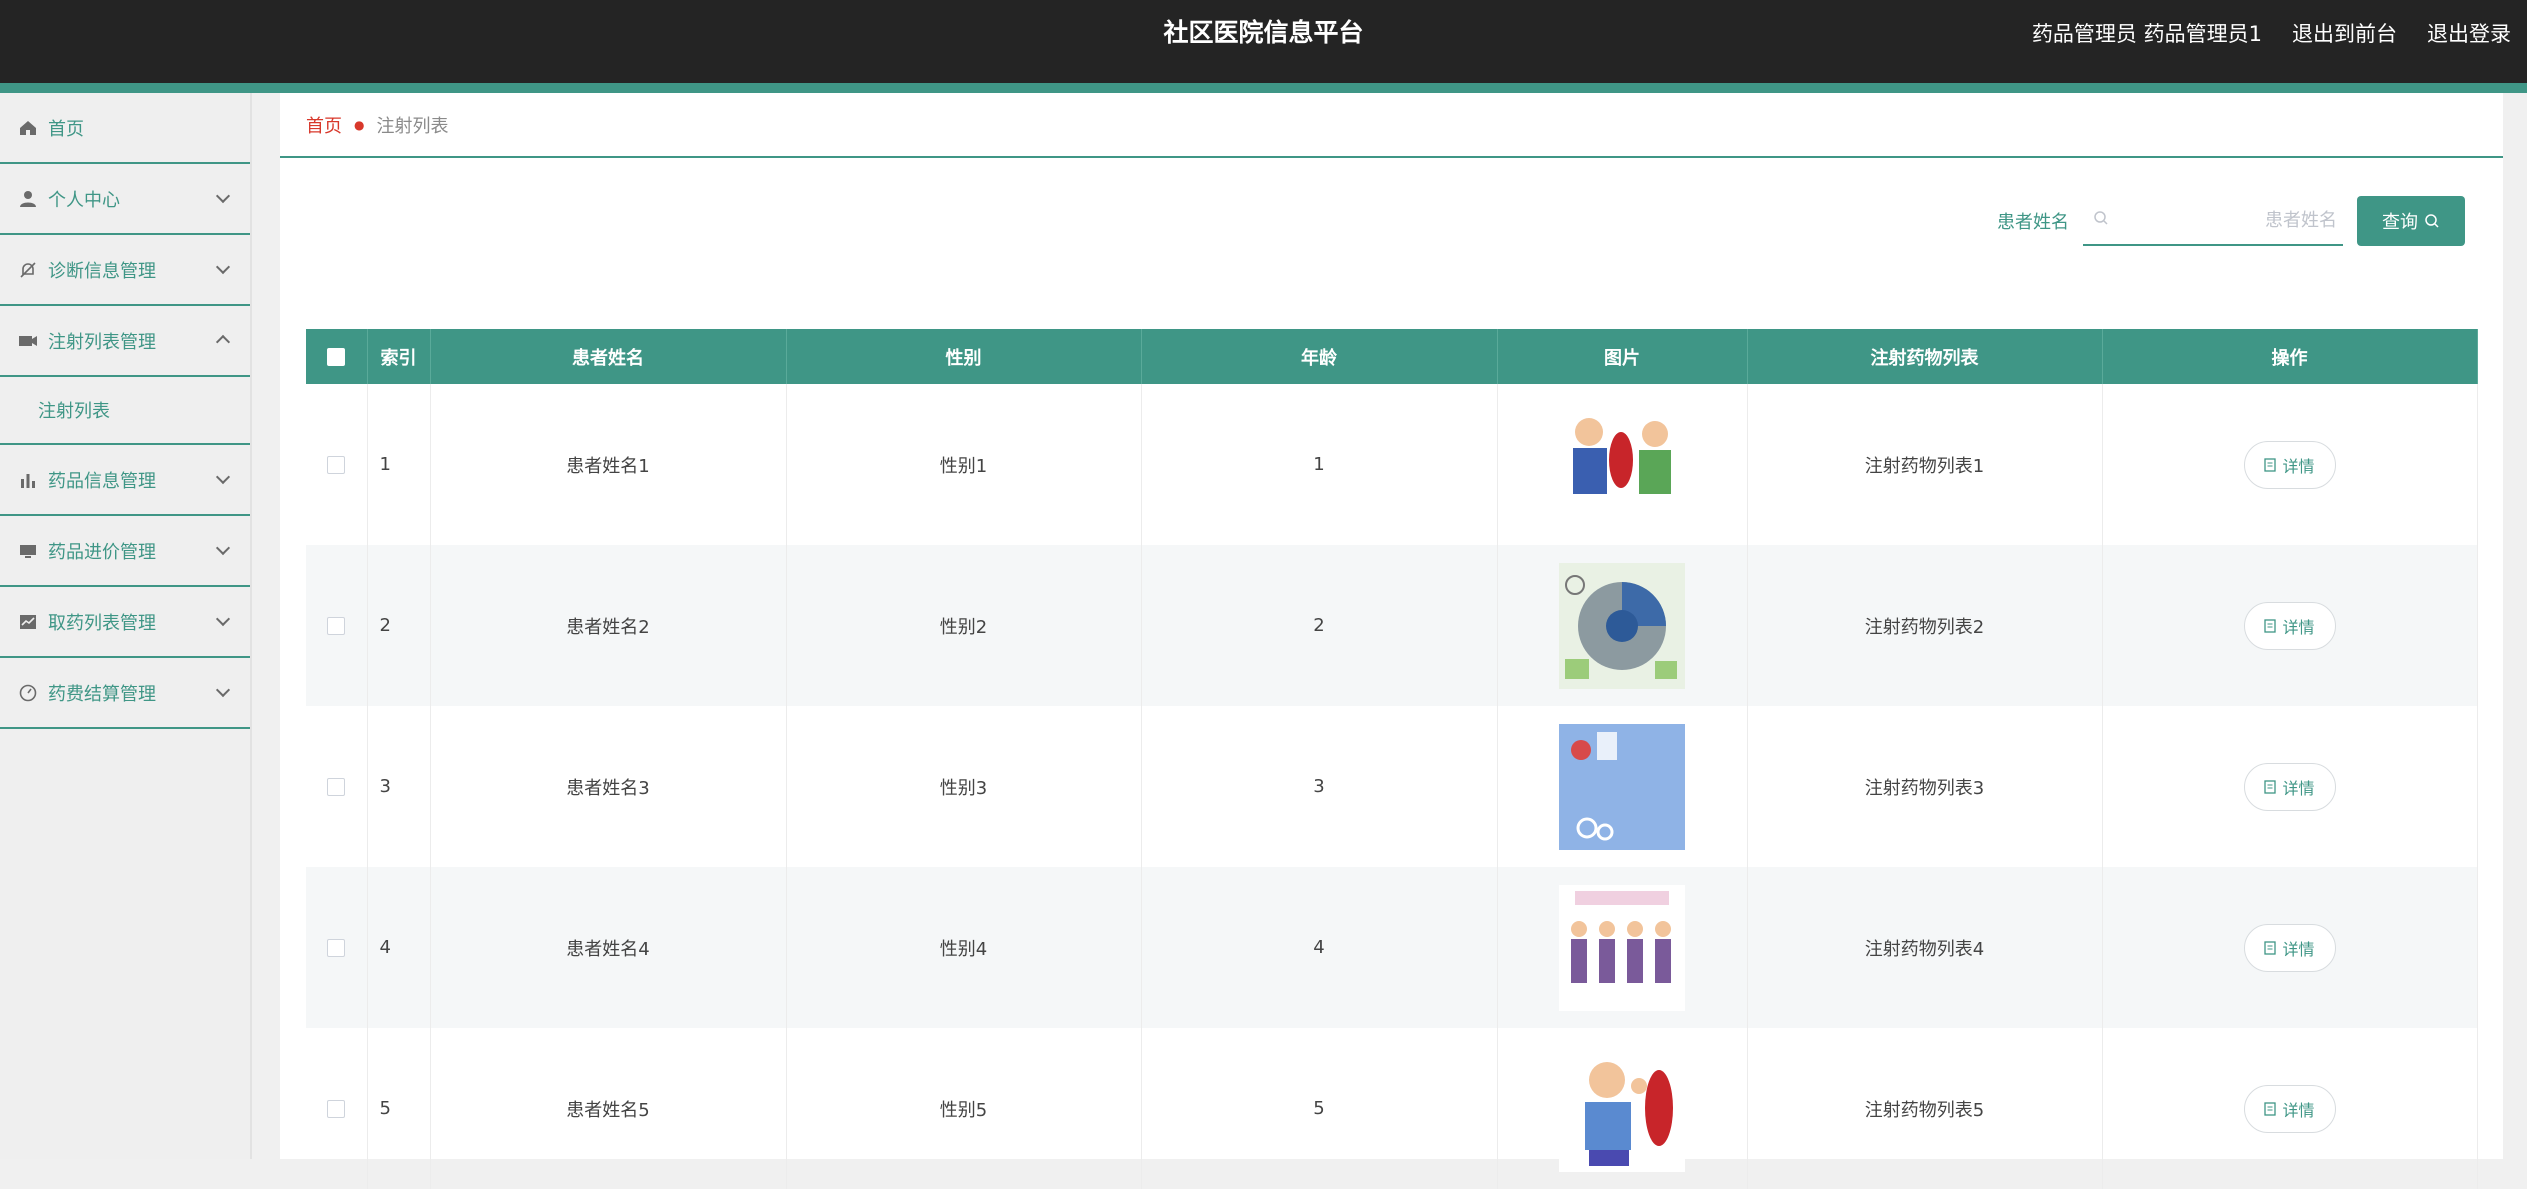 This screenshot has height=1189, width=2527. Describe the element at coordinates (1319, 1108) in the screenshot. I see `row-age: 5` at that location.